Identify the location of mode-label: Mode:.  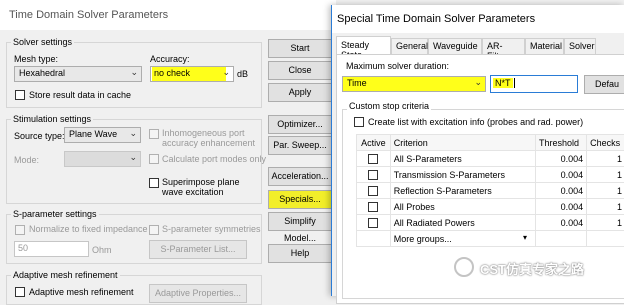
(26, 160).